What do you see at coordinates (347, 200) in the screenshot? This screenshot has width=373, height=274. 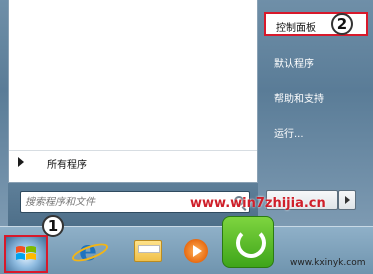 I see `shutdown-options-button` at bounding box center [347, 200].